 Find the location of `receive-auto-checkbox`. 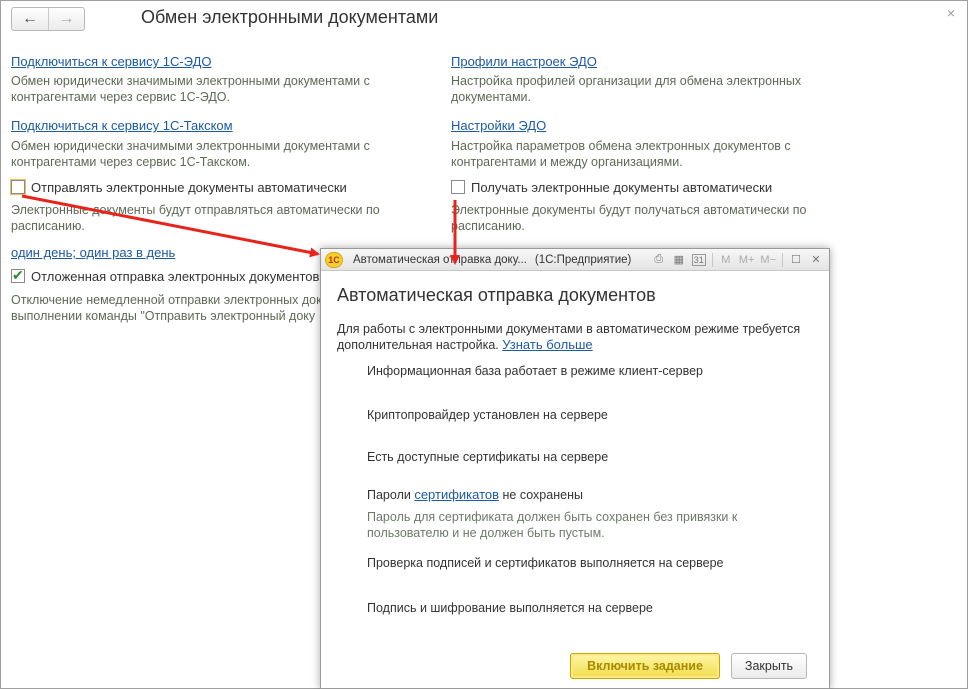

receive-auto-checkbox is located at coordinates (458, 187).